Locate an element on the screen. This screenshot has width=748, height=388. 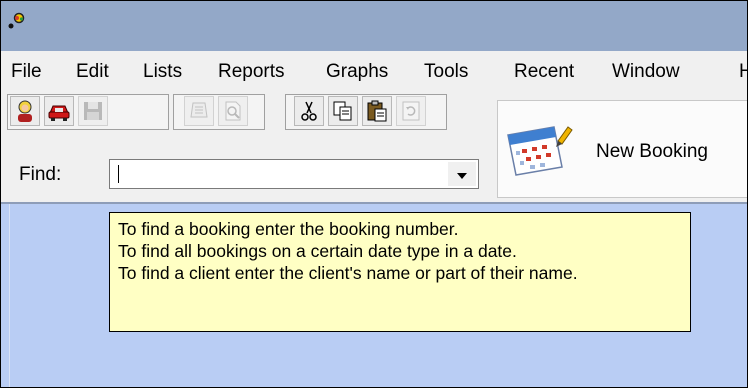
content-edge is located at coordinates (9, 295).